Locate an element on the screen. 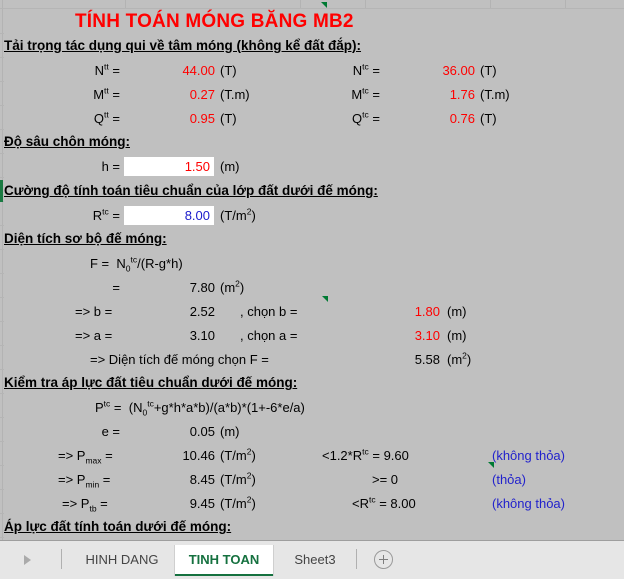  load-label-qtt: Qtt = is located at coordinates (106, 117).